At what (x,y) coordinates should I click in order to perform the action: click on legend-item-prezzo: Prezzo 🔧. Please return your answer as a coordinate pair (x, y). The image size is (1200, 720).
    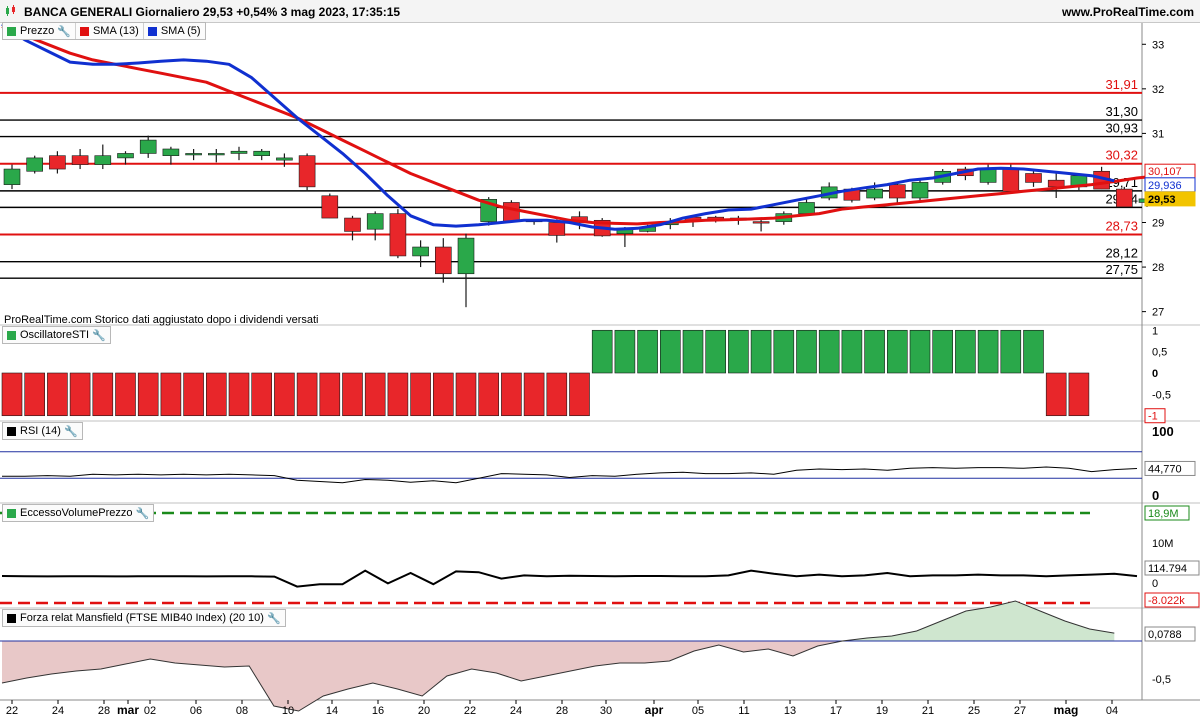
    Looking at the image, I should click on (39, 31).